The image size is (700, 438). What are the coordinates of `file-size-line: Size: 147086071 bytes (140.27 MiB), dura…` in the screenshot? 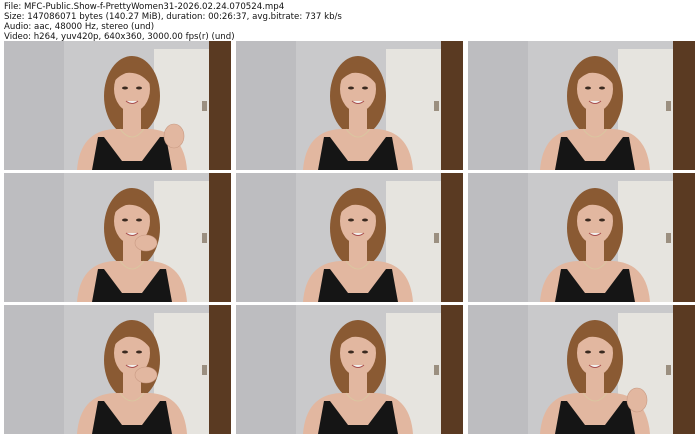 It's located at (173, 17).